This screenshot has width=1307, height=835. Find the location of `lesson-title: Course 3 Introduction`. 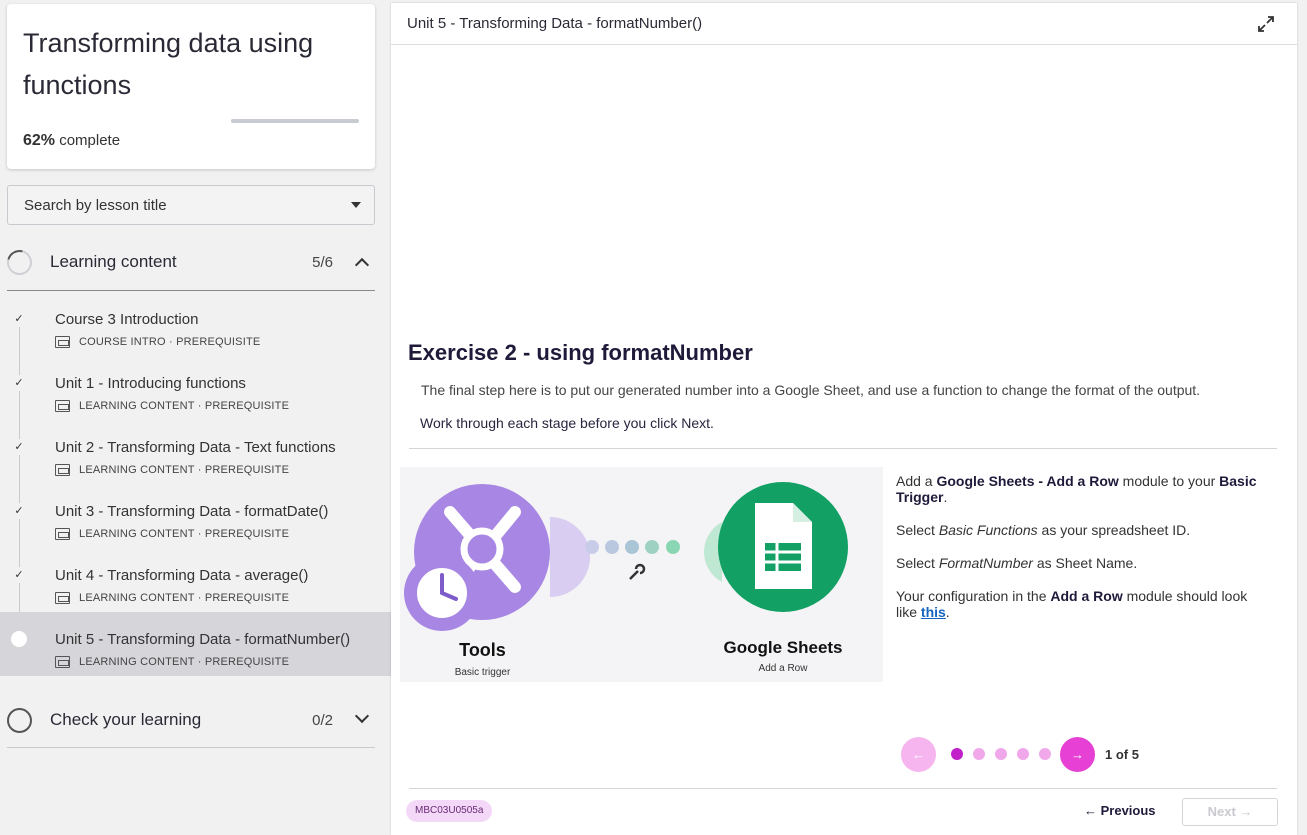

lesson-title: Course 3 Introduction is located at coordinates (127, 319).